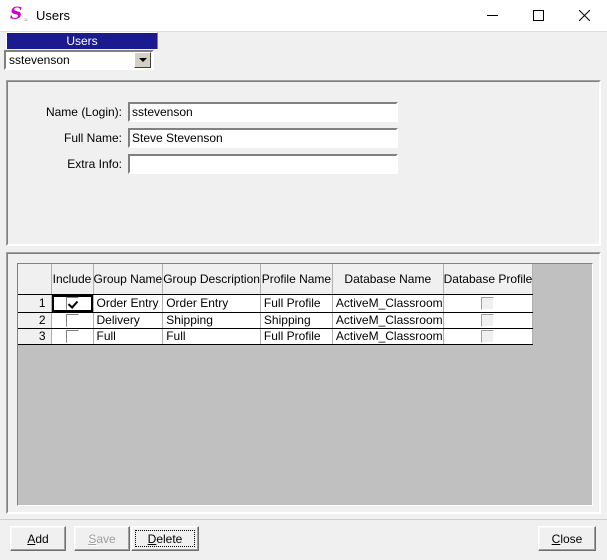 This screenshot has width=607, height=560. Describe the element at coordinates (211, 303) in the screenshot. I see `cell-group-description: Order Entry` at that location.